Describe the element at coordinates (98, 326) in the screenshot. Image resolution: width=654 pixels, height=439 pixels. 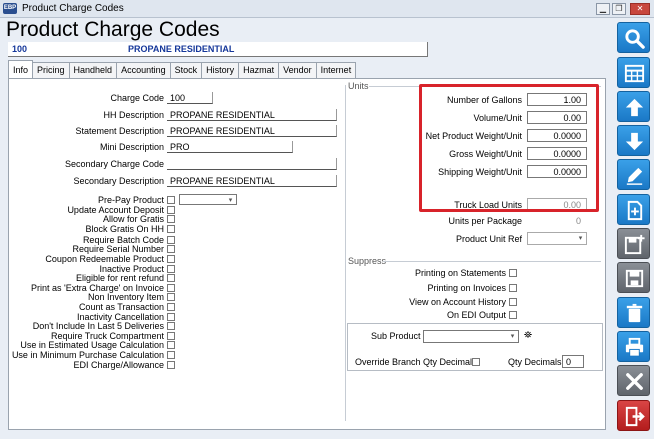
I see `dont-include-last-5-label: Don't Include In Last 5 Deliveries` at that location.